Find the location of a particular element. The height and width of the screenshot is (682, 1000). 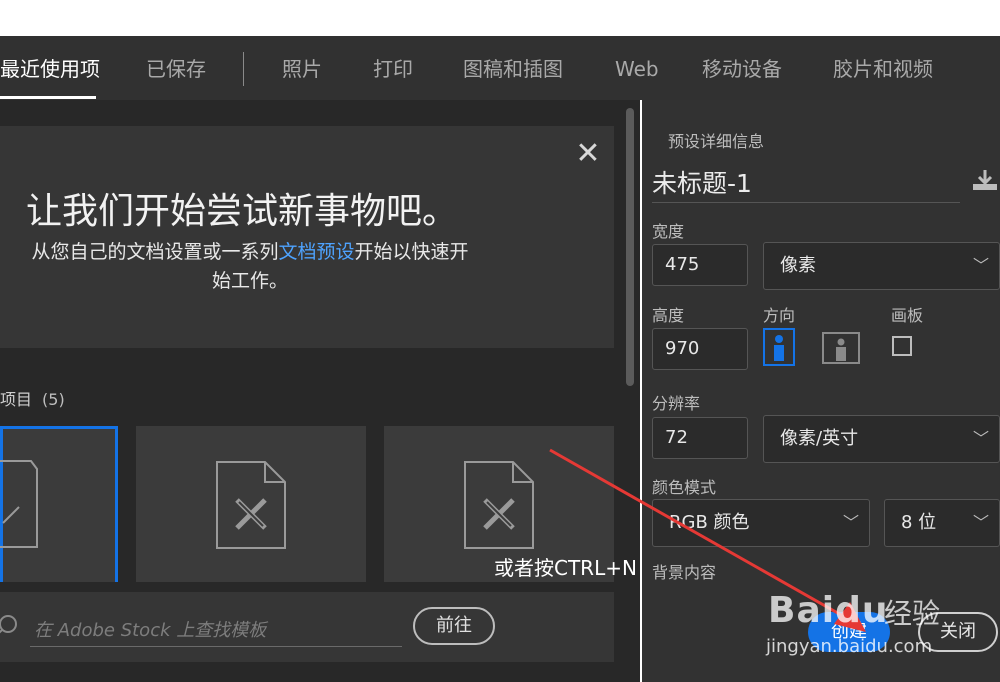

top-margin is located at coordinates (500, 18).